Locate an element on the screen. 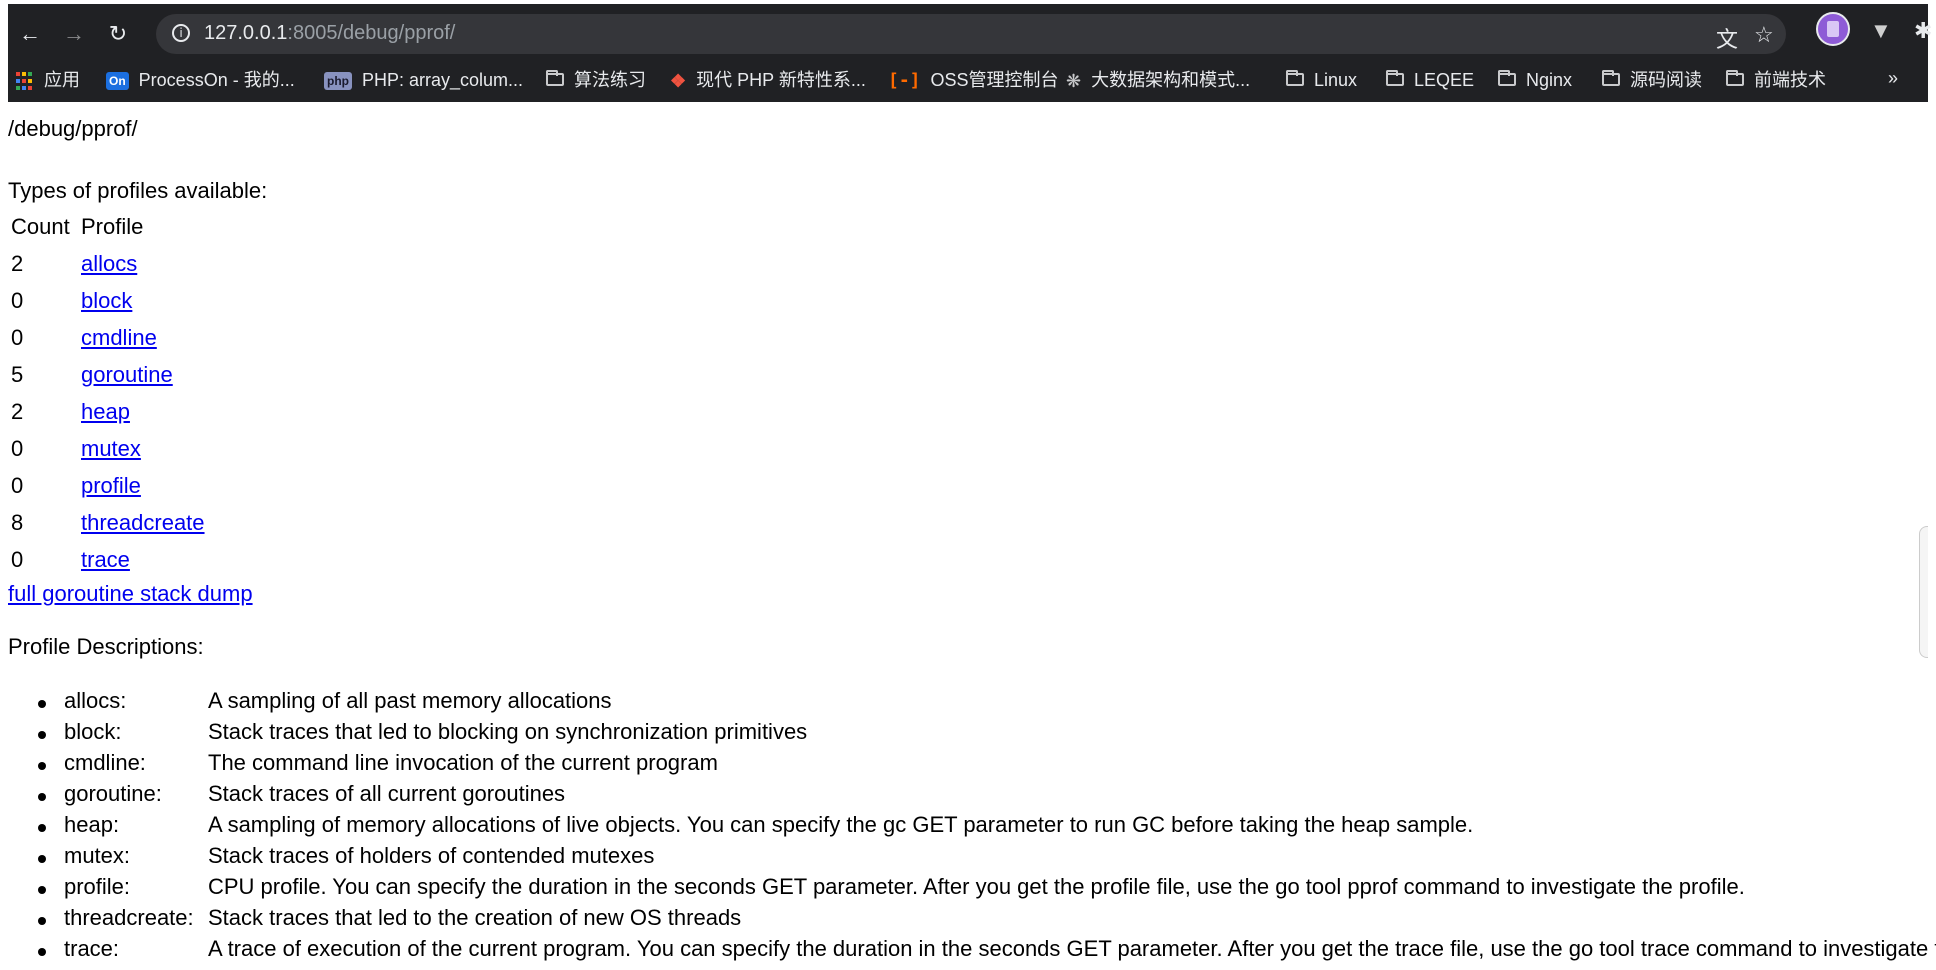  profile-link-trace: trace is located at coordinates (105, 560).